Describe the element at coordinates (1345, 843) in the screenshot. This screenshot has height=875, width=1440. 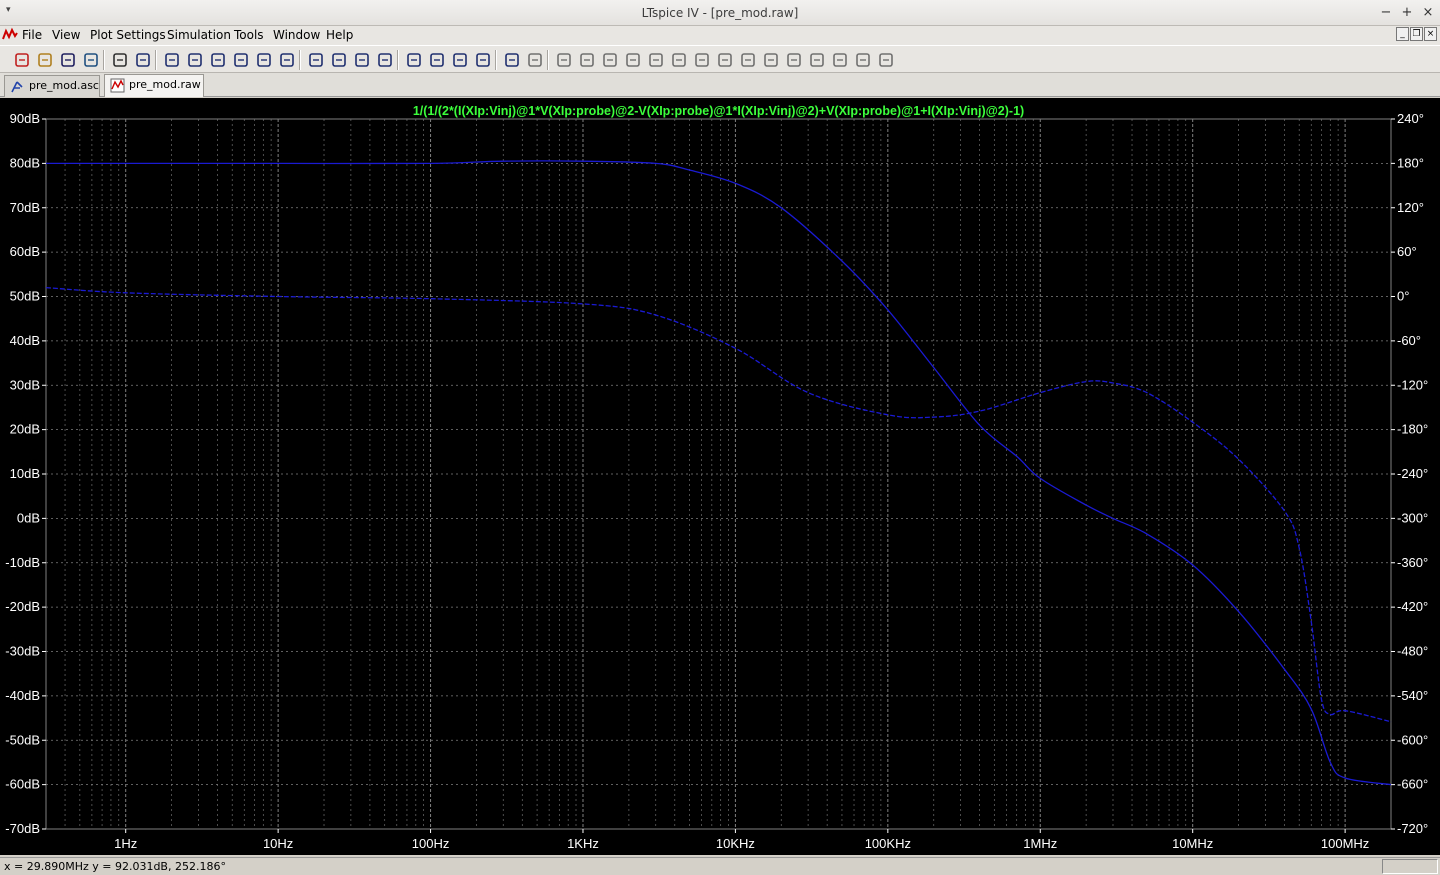
I see `x-tick-label: 100MHz` at that location.